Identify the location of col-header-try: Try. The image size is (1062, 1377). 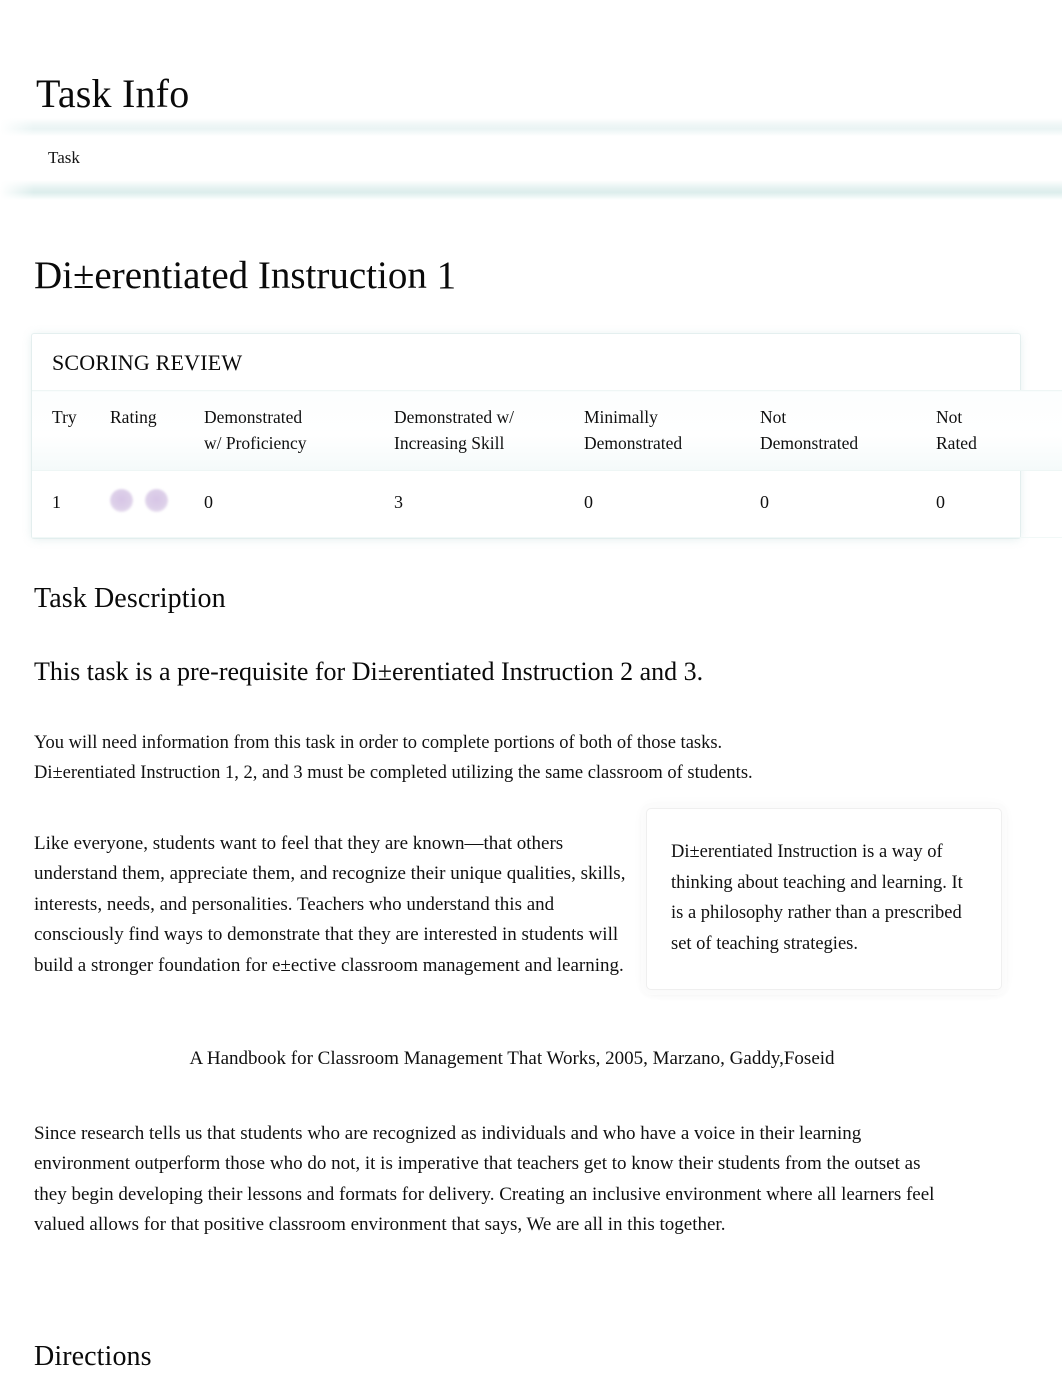
(71, 431).